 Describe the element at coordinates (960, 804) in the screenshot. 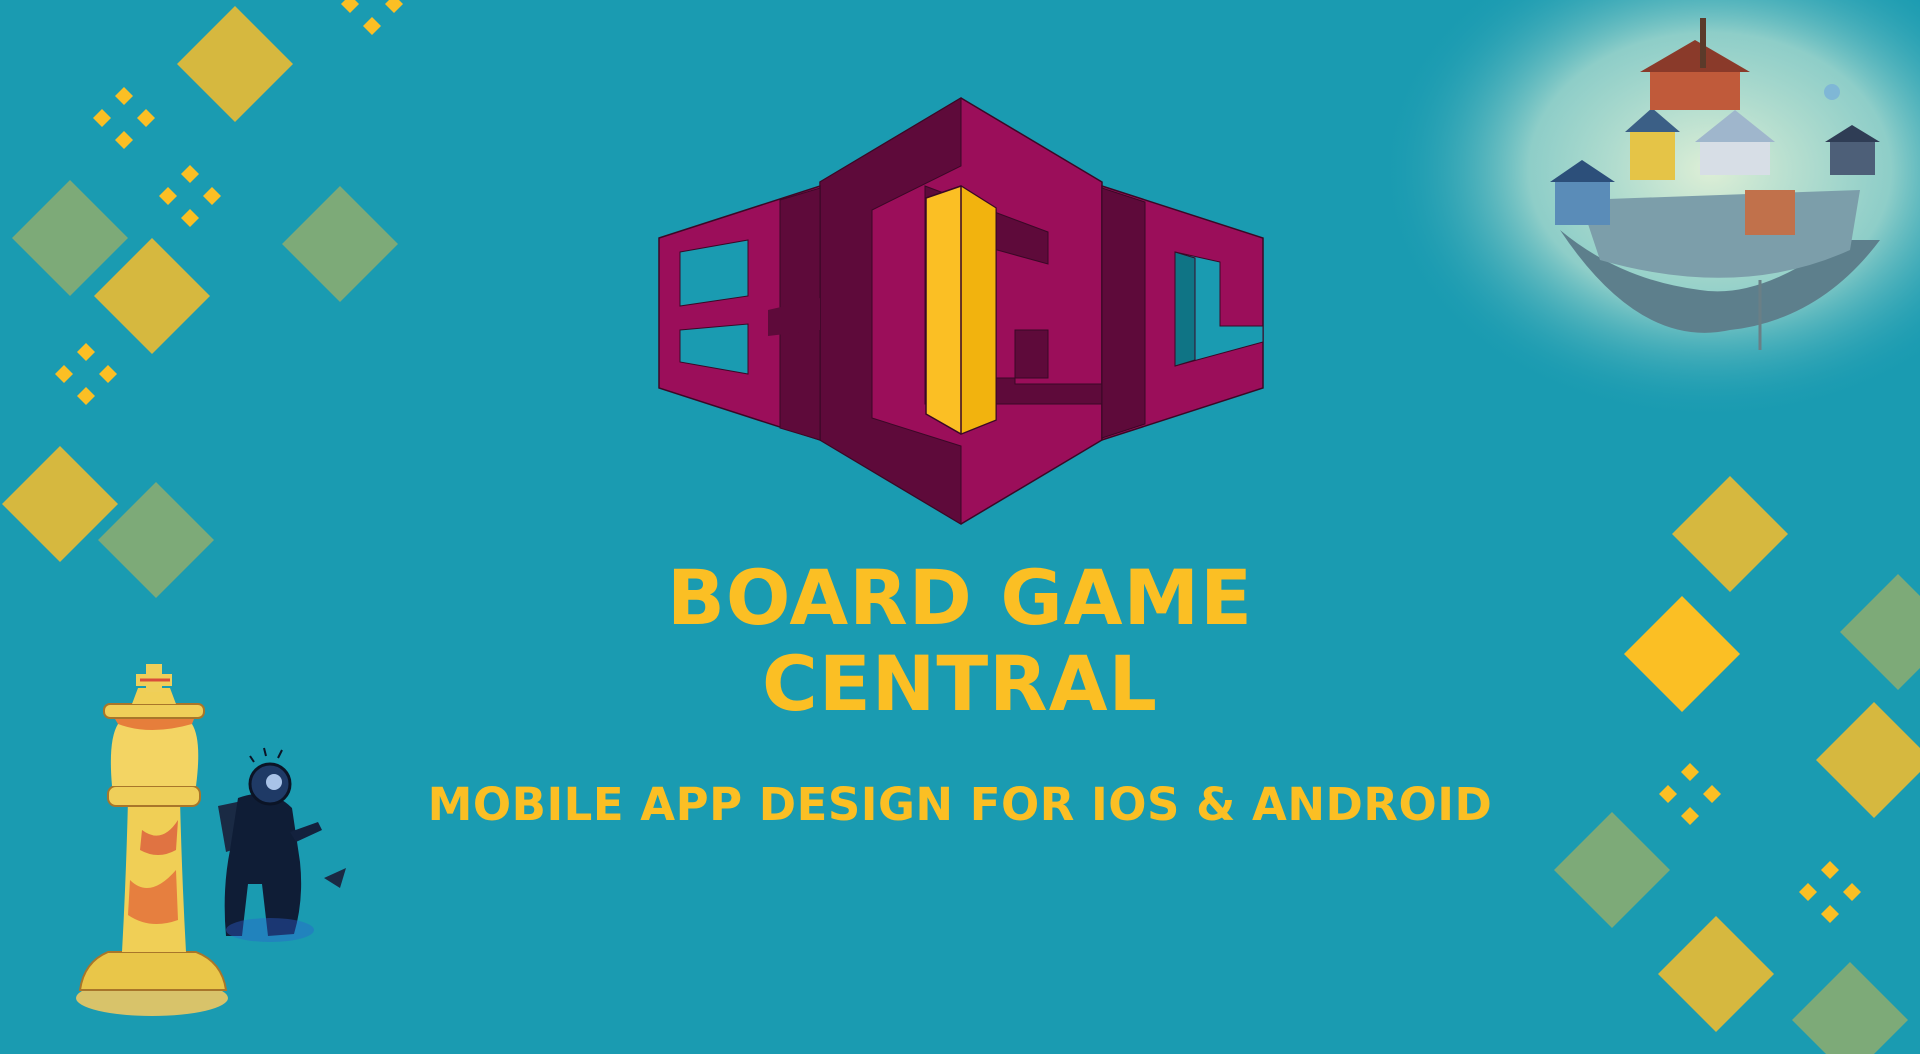

I see `app-subtitle: MOBILE APP DESIGN FOR IOS & ANDROID` at that location.